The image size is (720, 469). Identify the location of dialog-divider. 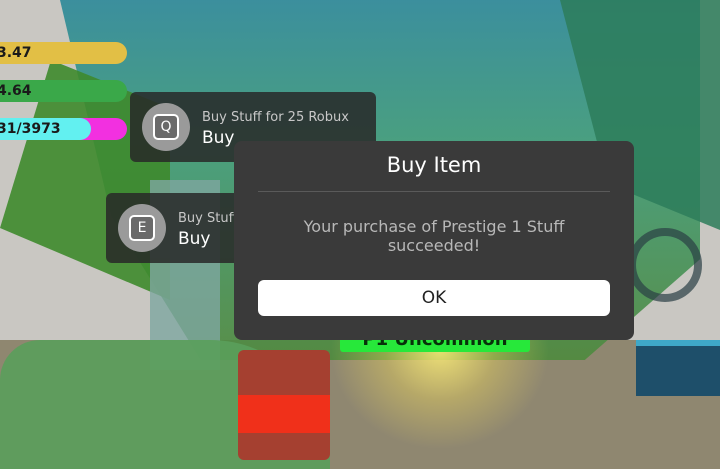
(434, 191).